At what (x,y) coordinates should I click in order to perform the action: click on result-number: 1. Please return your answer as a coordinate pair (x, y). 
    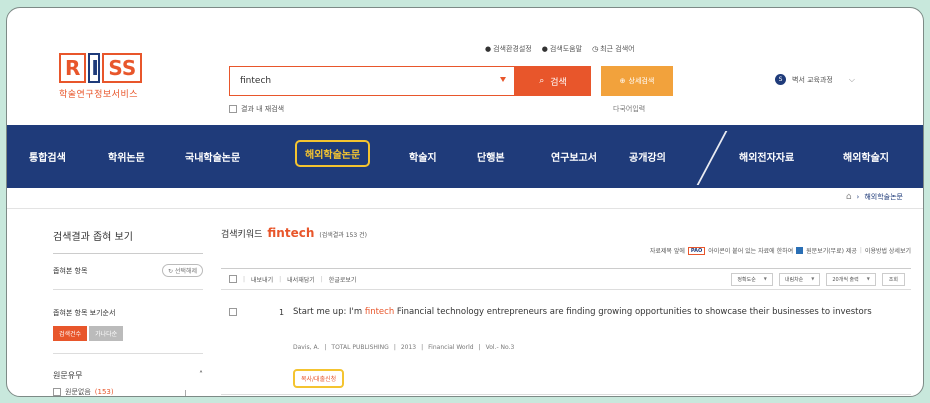
    Looking at the image, I should click on (282, 312).